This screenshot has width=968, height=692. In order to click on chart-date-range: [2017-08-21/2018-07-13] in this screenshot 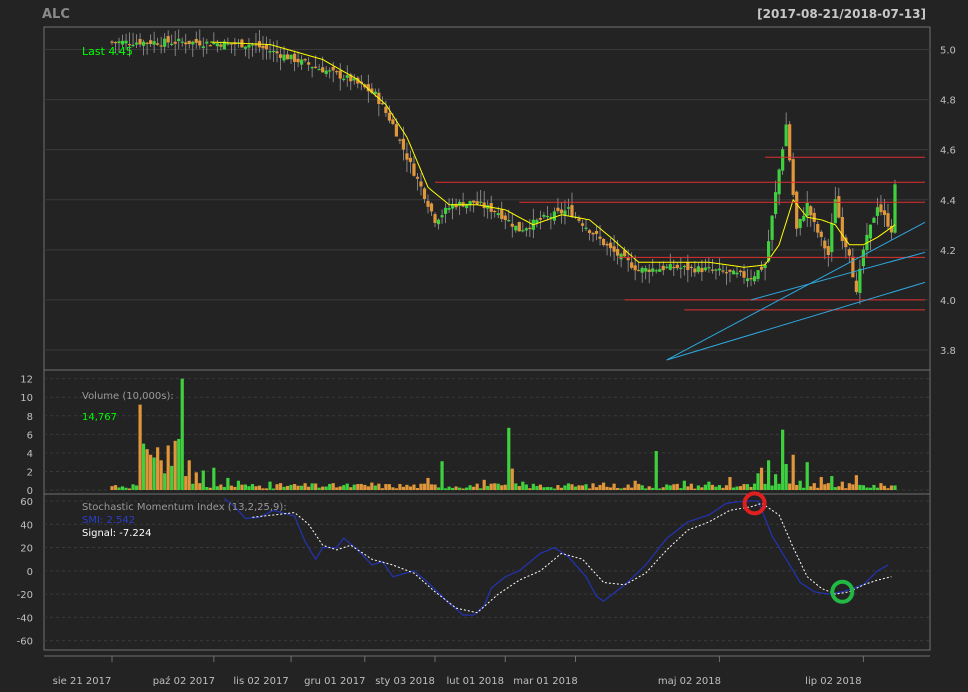, I will do `click(841, 14)`.